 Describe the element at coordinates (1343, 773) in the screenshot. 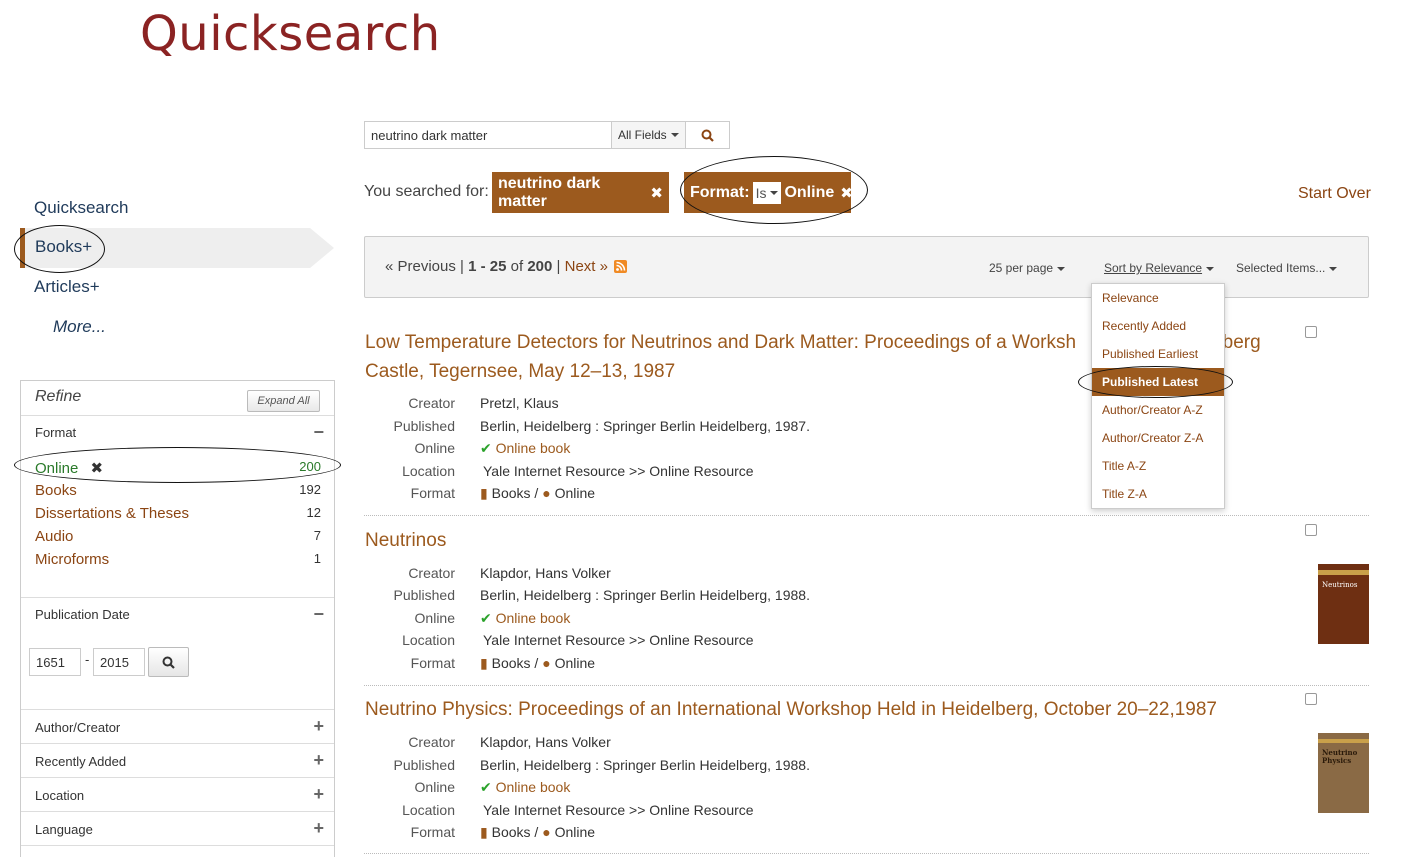

I see `book-cover: Neutrino Physics` at that location.